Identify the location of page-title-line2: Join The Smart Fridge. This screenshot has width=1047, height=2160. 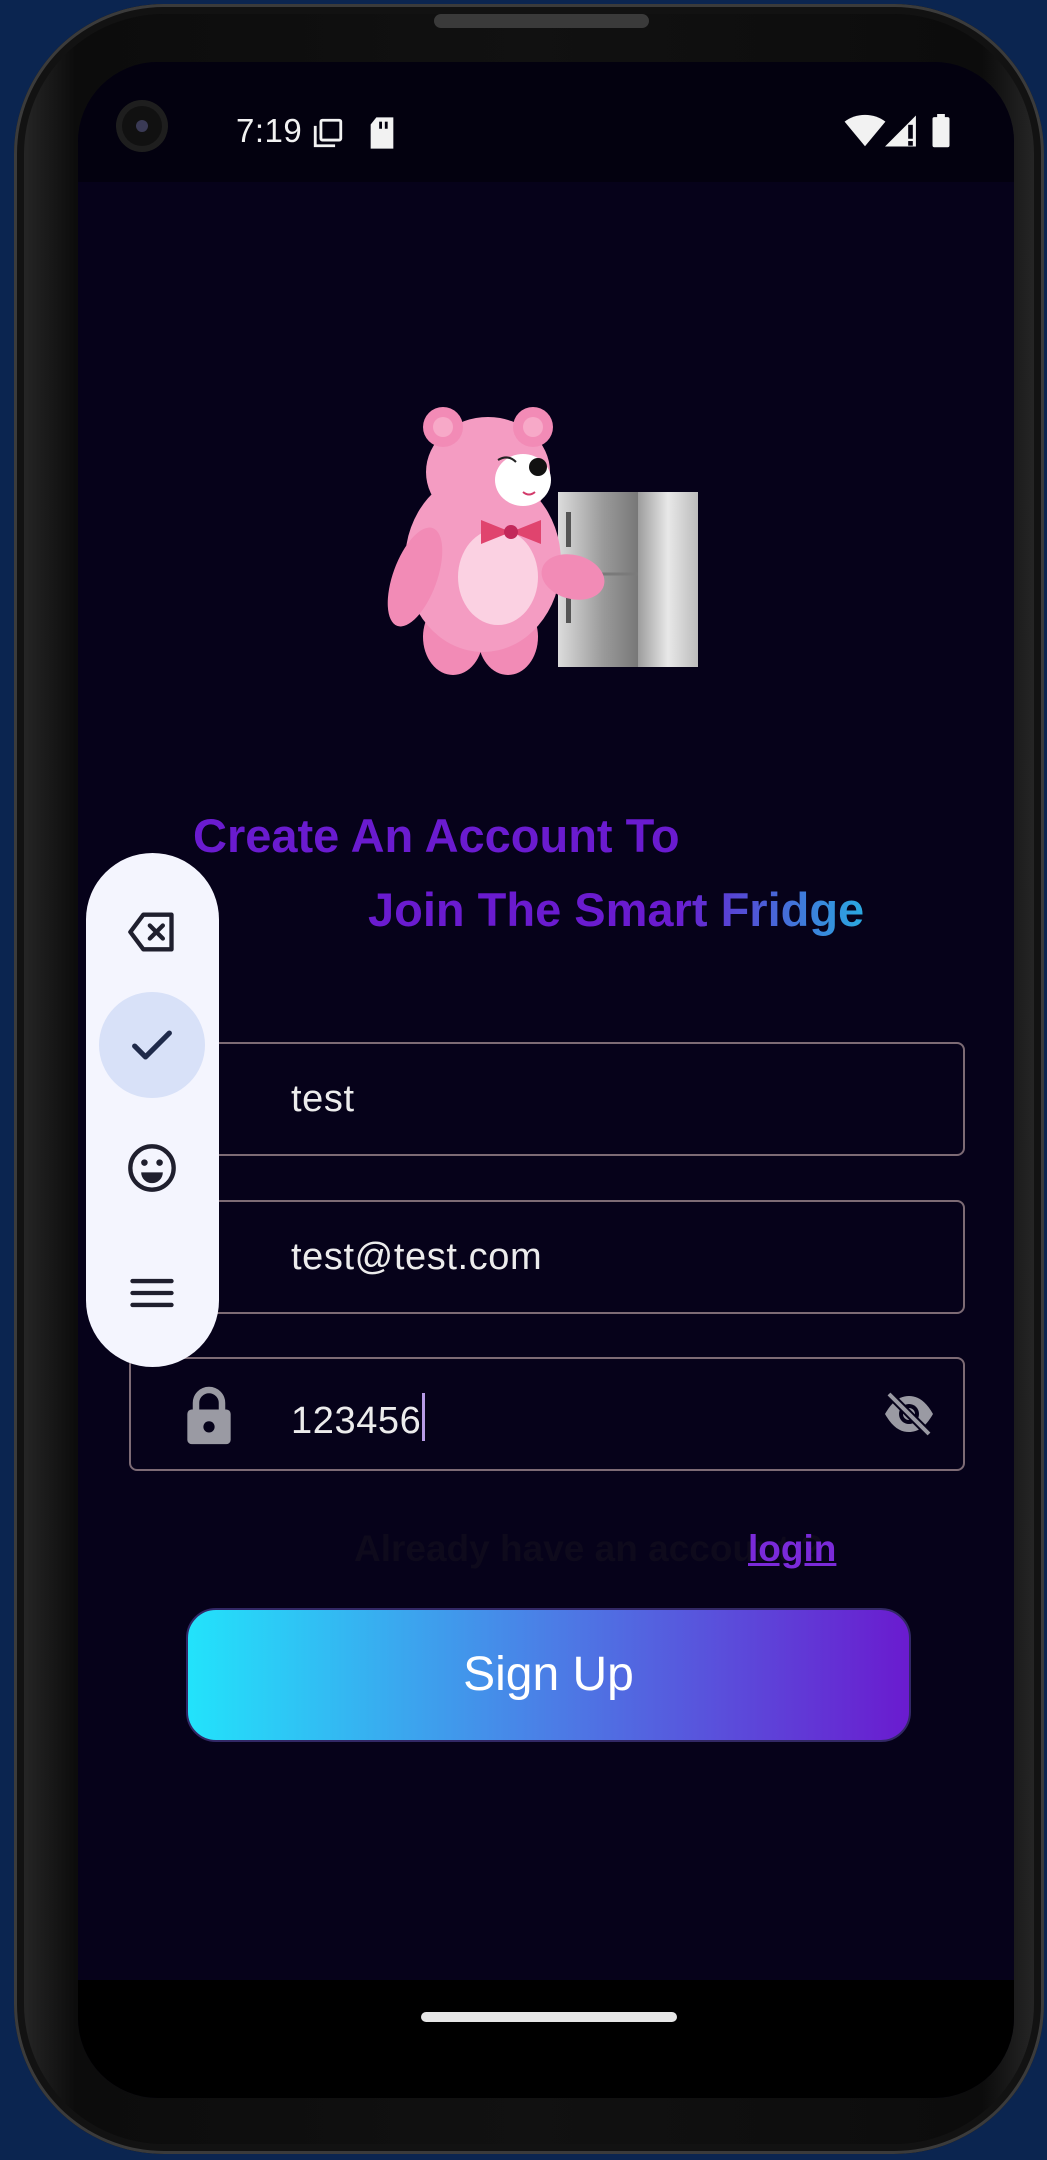
(616, 909).